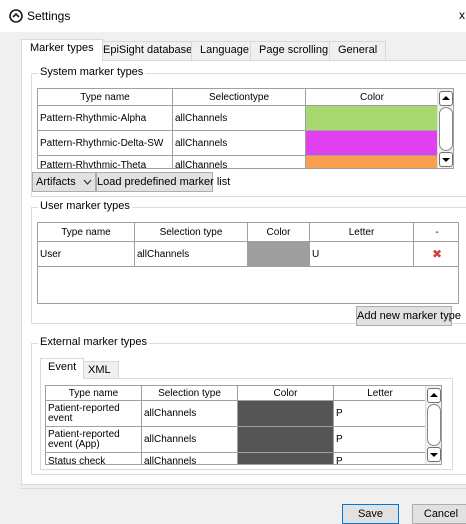 This screenshot has height=524, width=466. What do you see at coordinates (56, 182) in the screenshot?
I see `dropdown-value: Artifacts` at bounding box center [56, 182].